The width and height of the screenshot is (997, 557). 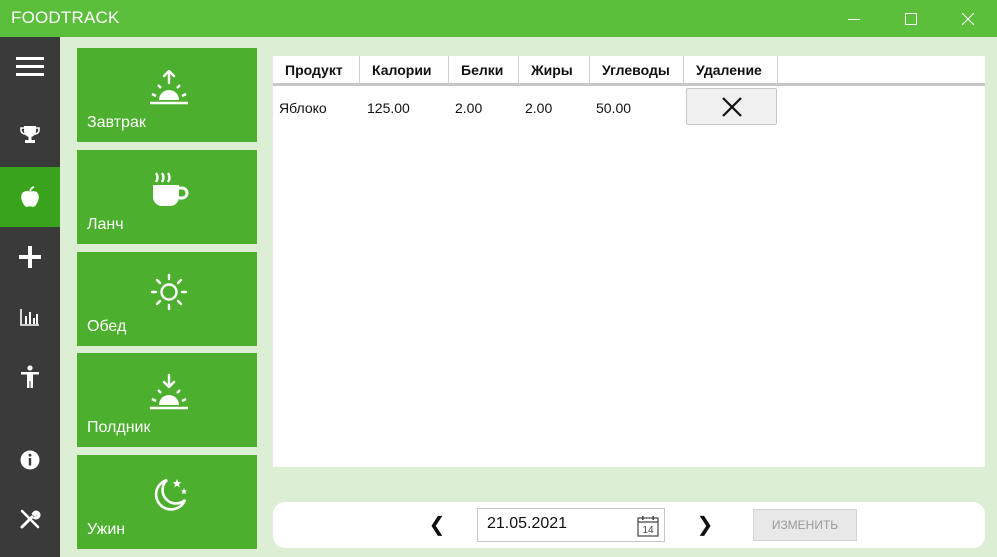 I want to click on prev-day-button: ❮, so click(x=437, y=524).